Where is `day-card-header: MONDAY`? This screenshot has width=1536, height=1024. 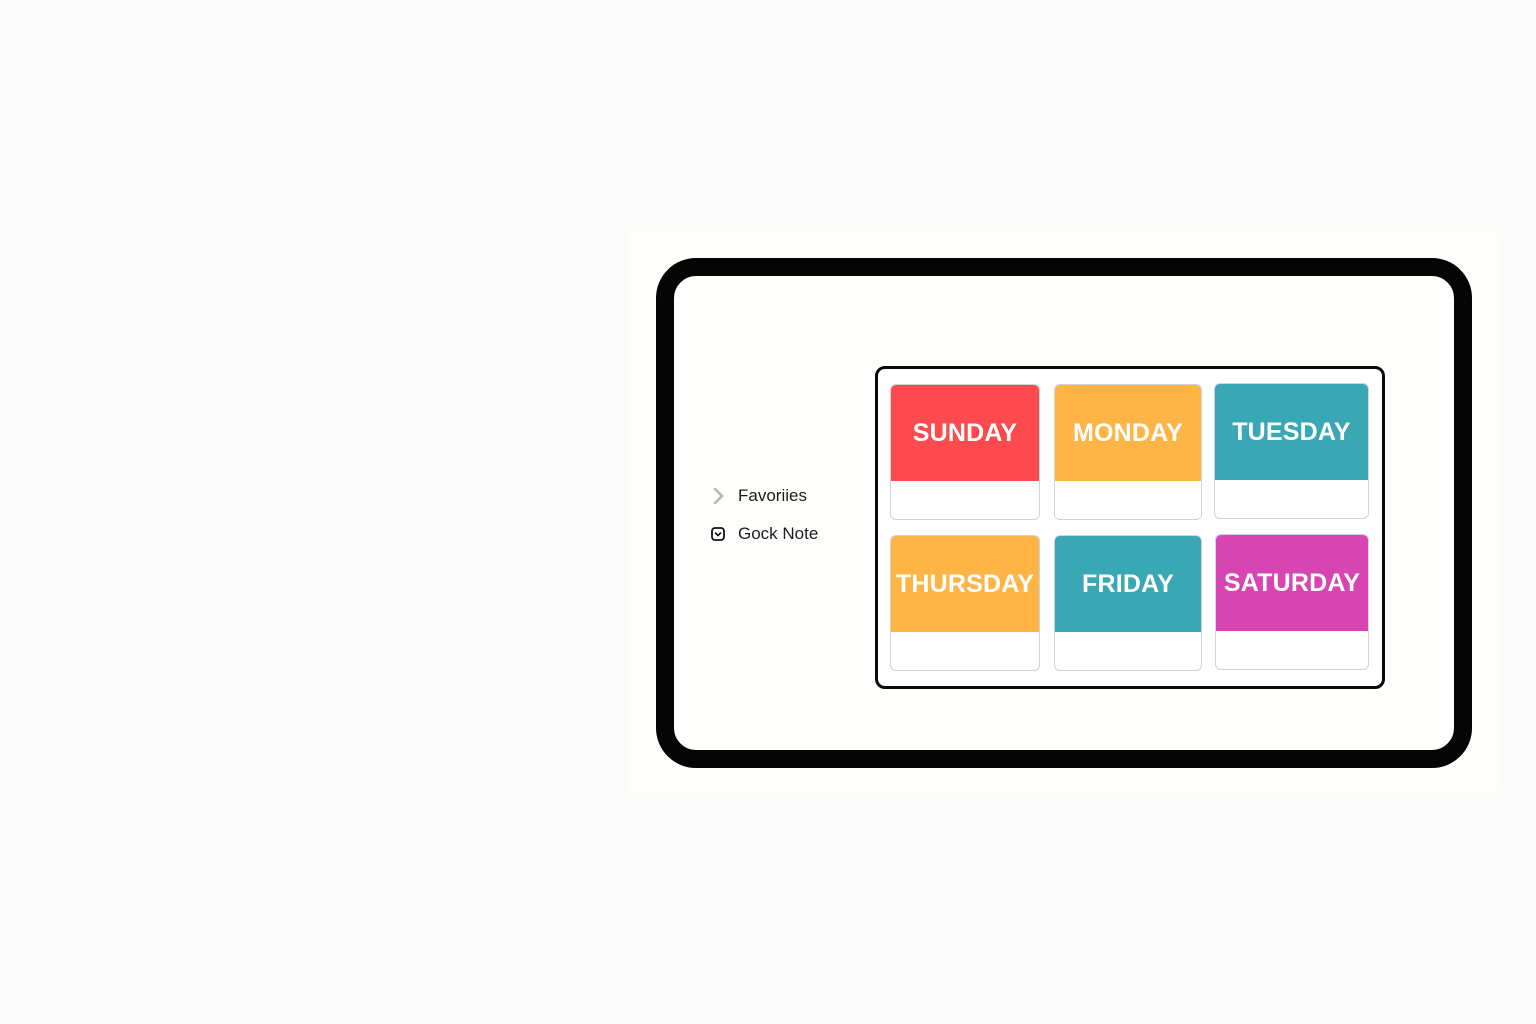 day-card-header: MONDAY is located at coordinates (1128, 433).